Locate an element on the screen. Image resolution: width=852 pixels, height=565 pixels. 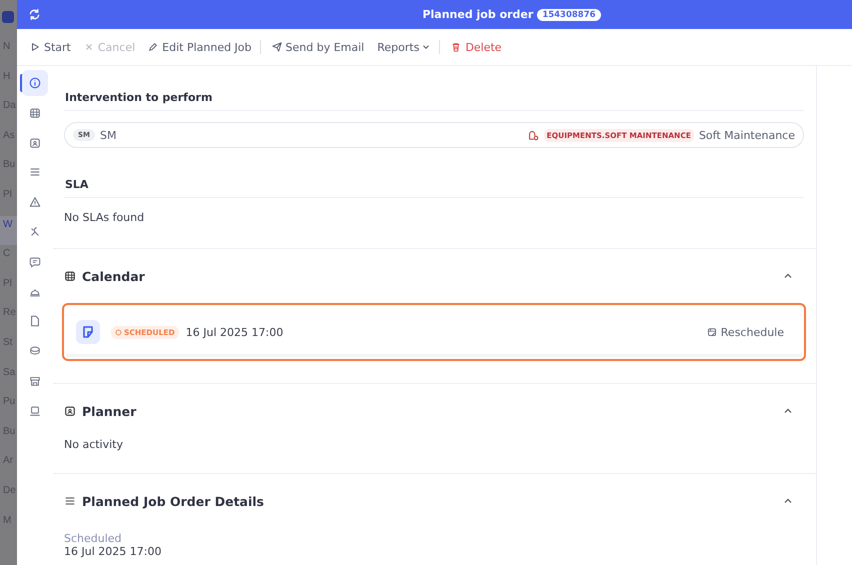
section-title: SLA is located at coordinates (77, 184).